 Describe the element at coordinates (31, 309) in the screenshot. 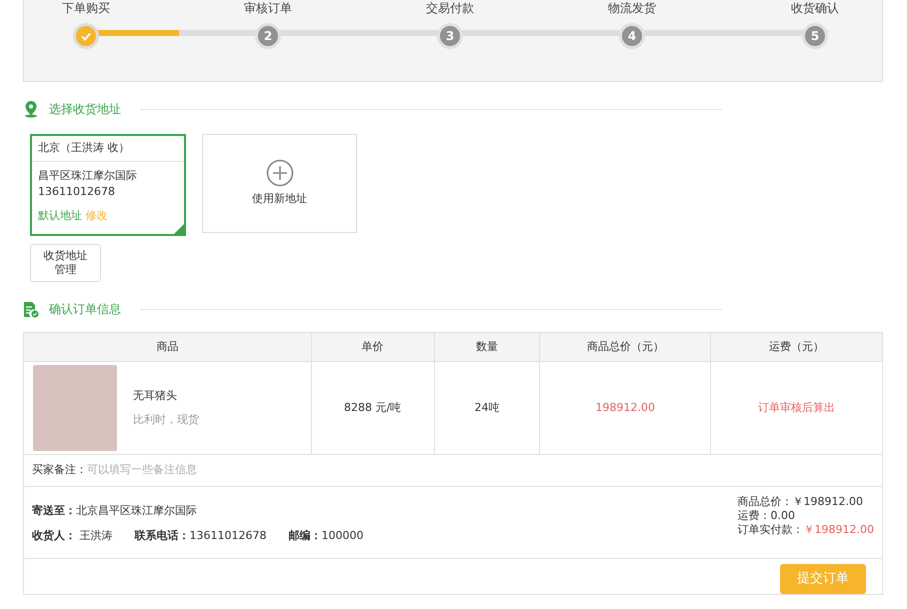

I see `document-check-icon` at that location.